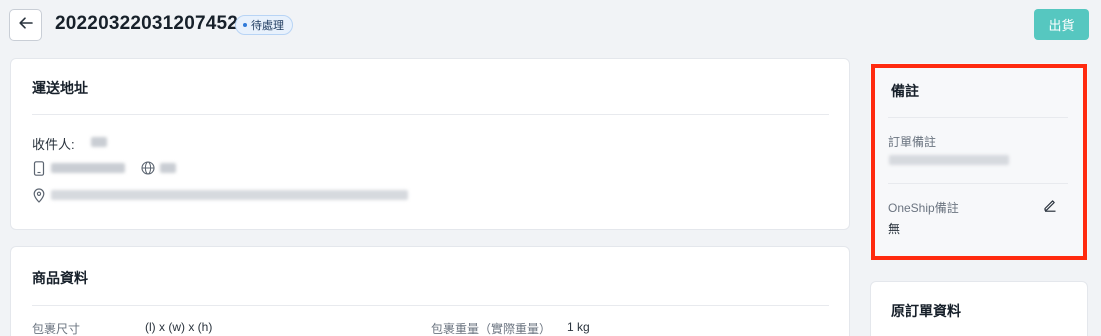 This screenshot has width=1101, height=336. What do you see at coordinates (912, 142) in the screenshot?
I see `order-note-label: 訂單備註` at bounding box center [912, 142].